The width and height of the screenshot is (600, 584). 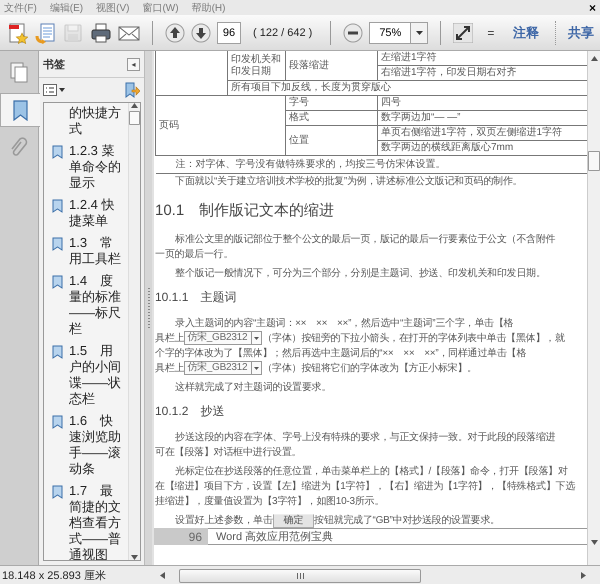 What do you see at coordinates (133, 64) in the screenshot?
I see `collapse-button: ◂` at bounding box center [133, 64].